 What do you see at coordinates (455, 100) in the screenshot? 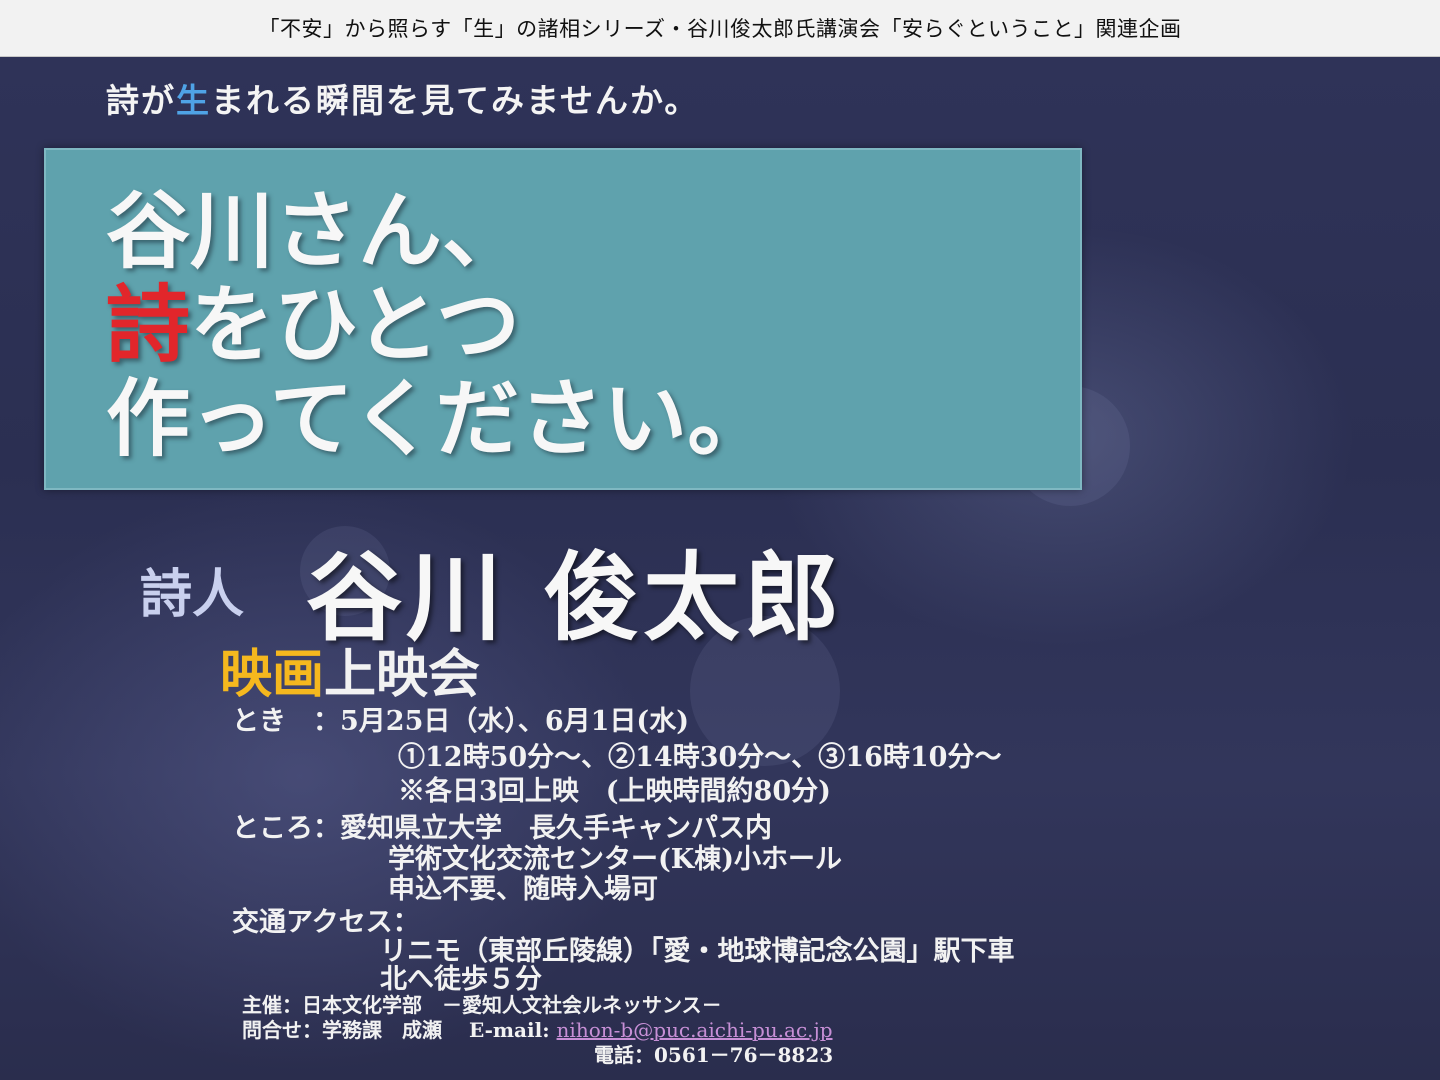
I see `lead-after: まれる瞬間を見てみませんか。` at bounding box center [455, 100].